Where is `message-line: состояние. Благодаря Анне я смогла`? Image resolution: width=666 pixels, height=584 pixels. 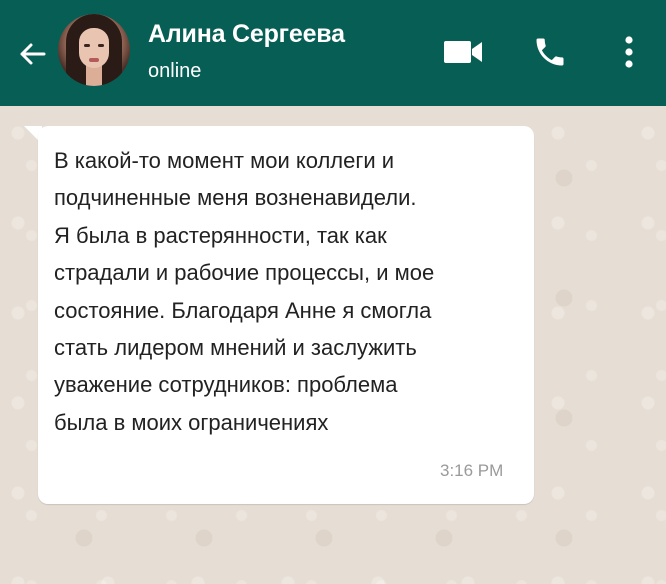
message-line: состояние. Благодаря Анне я смогла is located at coordinates (243, 310).